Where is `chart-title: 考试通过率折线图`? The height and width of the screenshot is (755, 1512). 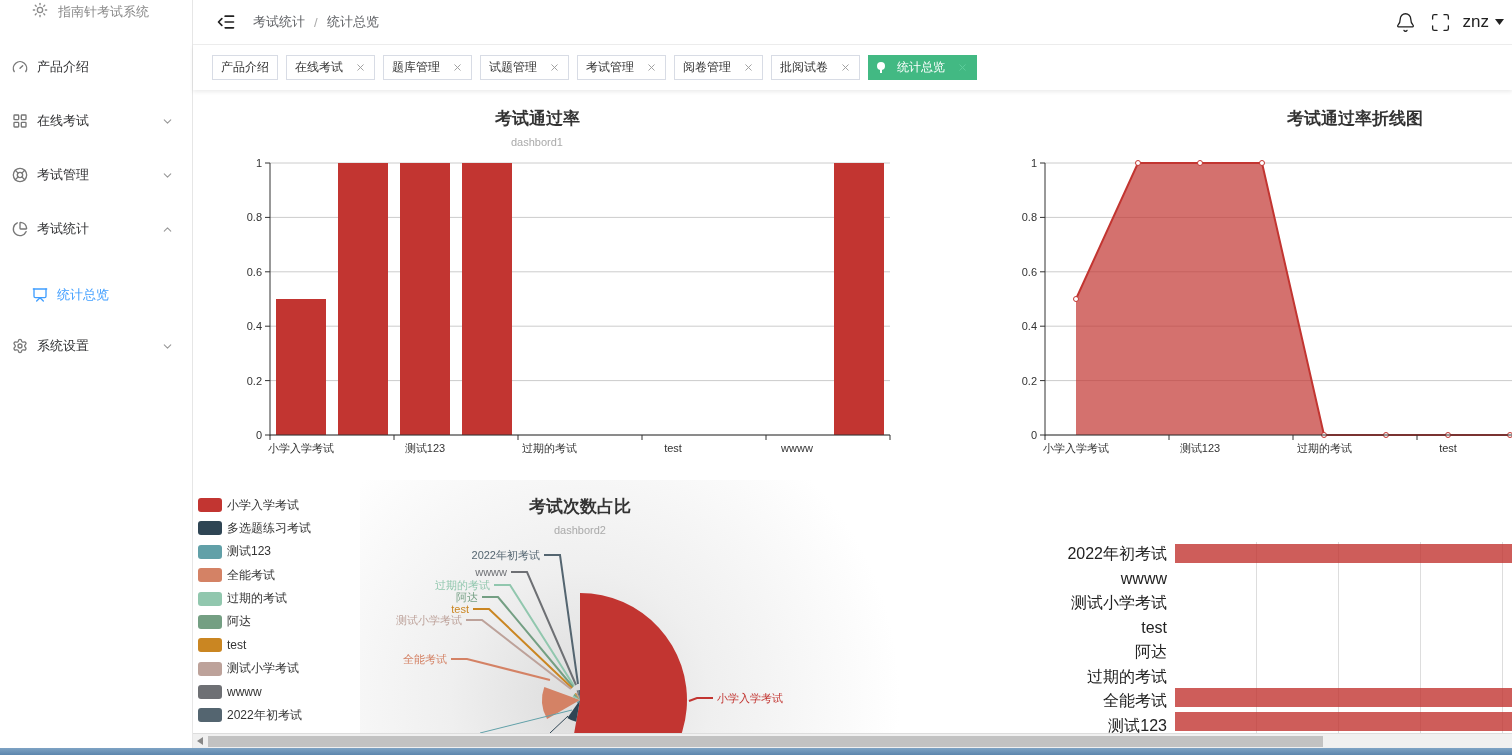
chart-title: 考试通过率折线图 is located at coordinates (1355, 118).